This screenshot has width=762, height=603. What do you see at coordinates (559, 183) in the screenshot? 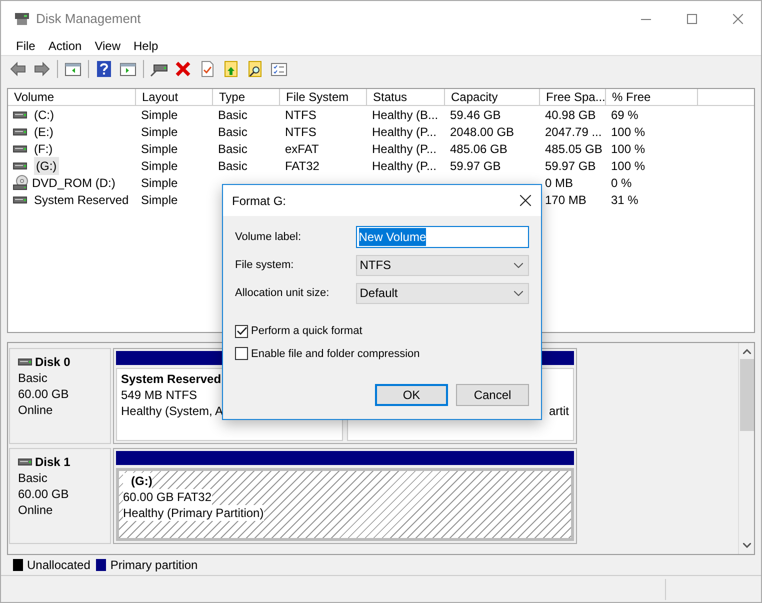
I see `table-cell-text: 0 MB` at bounding box center [559, 183].